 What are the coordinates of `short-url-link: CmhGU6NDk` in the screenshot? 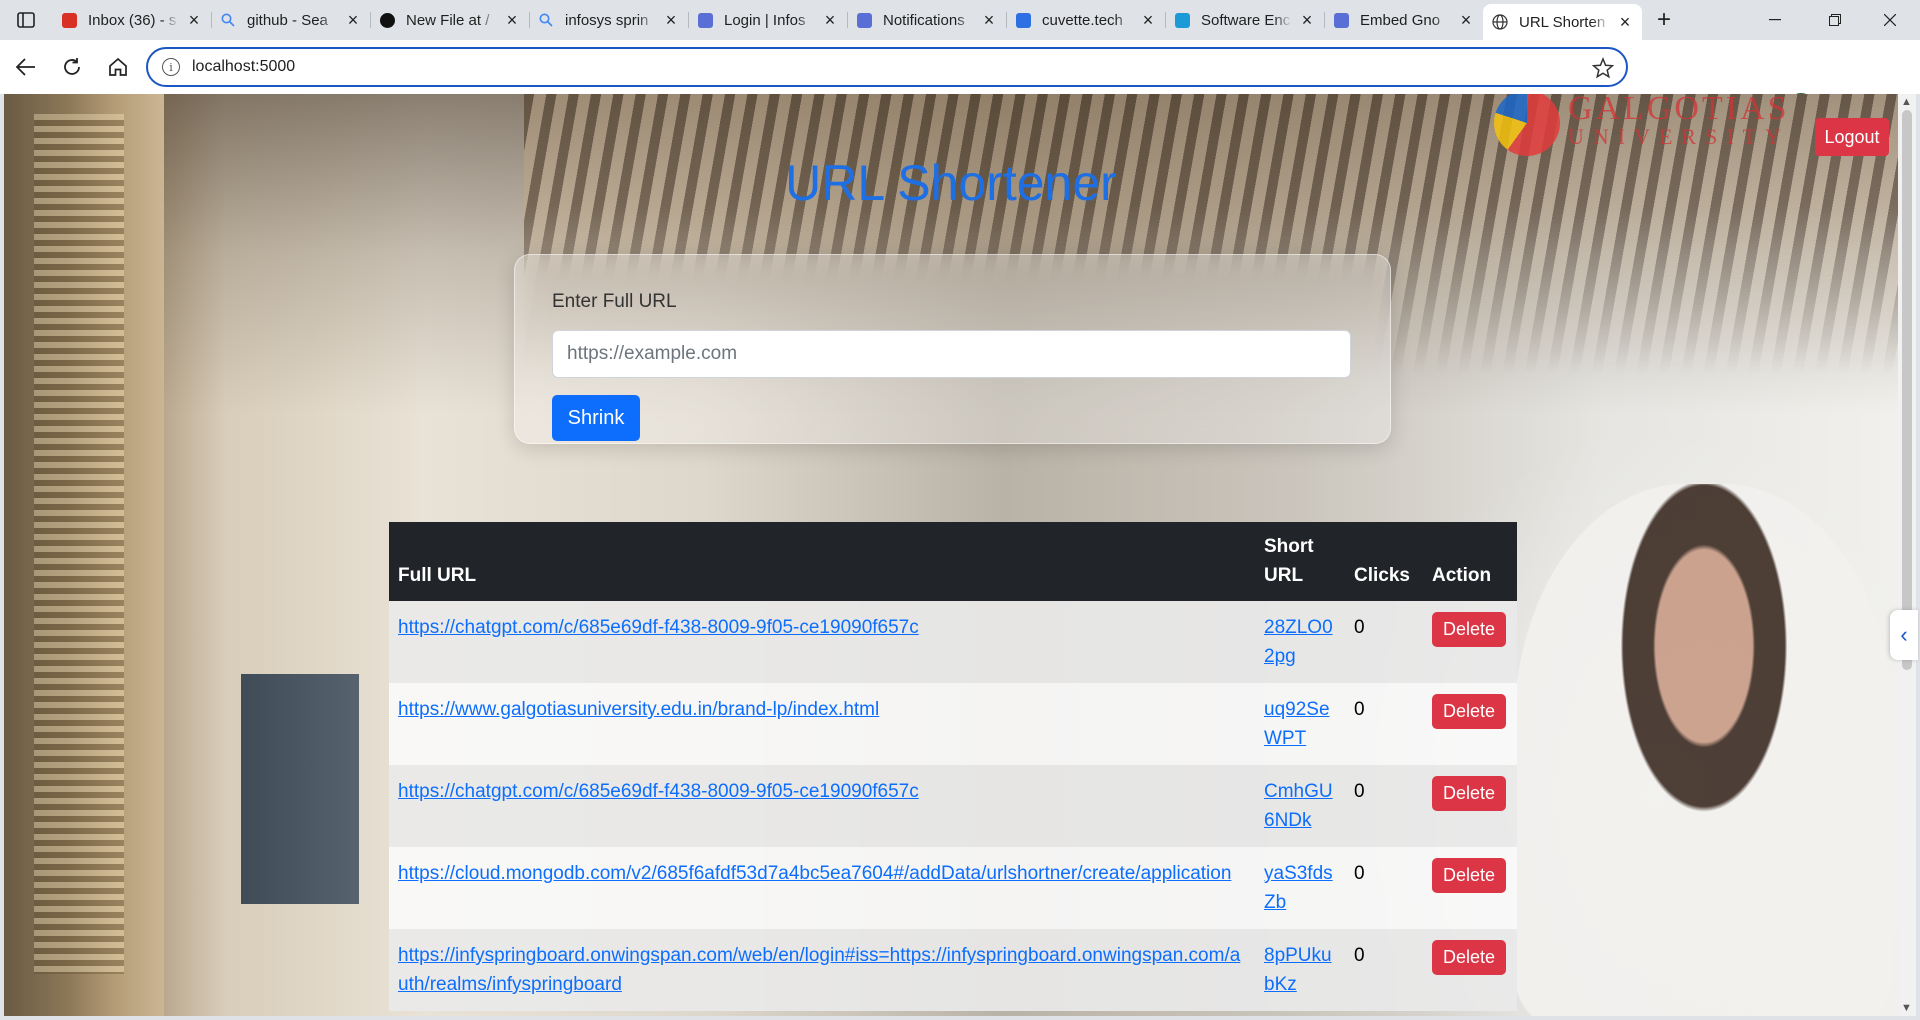 It's located at (1300, 806).